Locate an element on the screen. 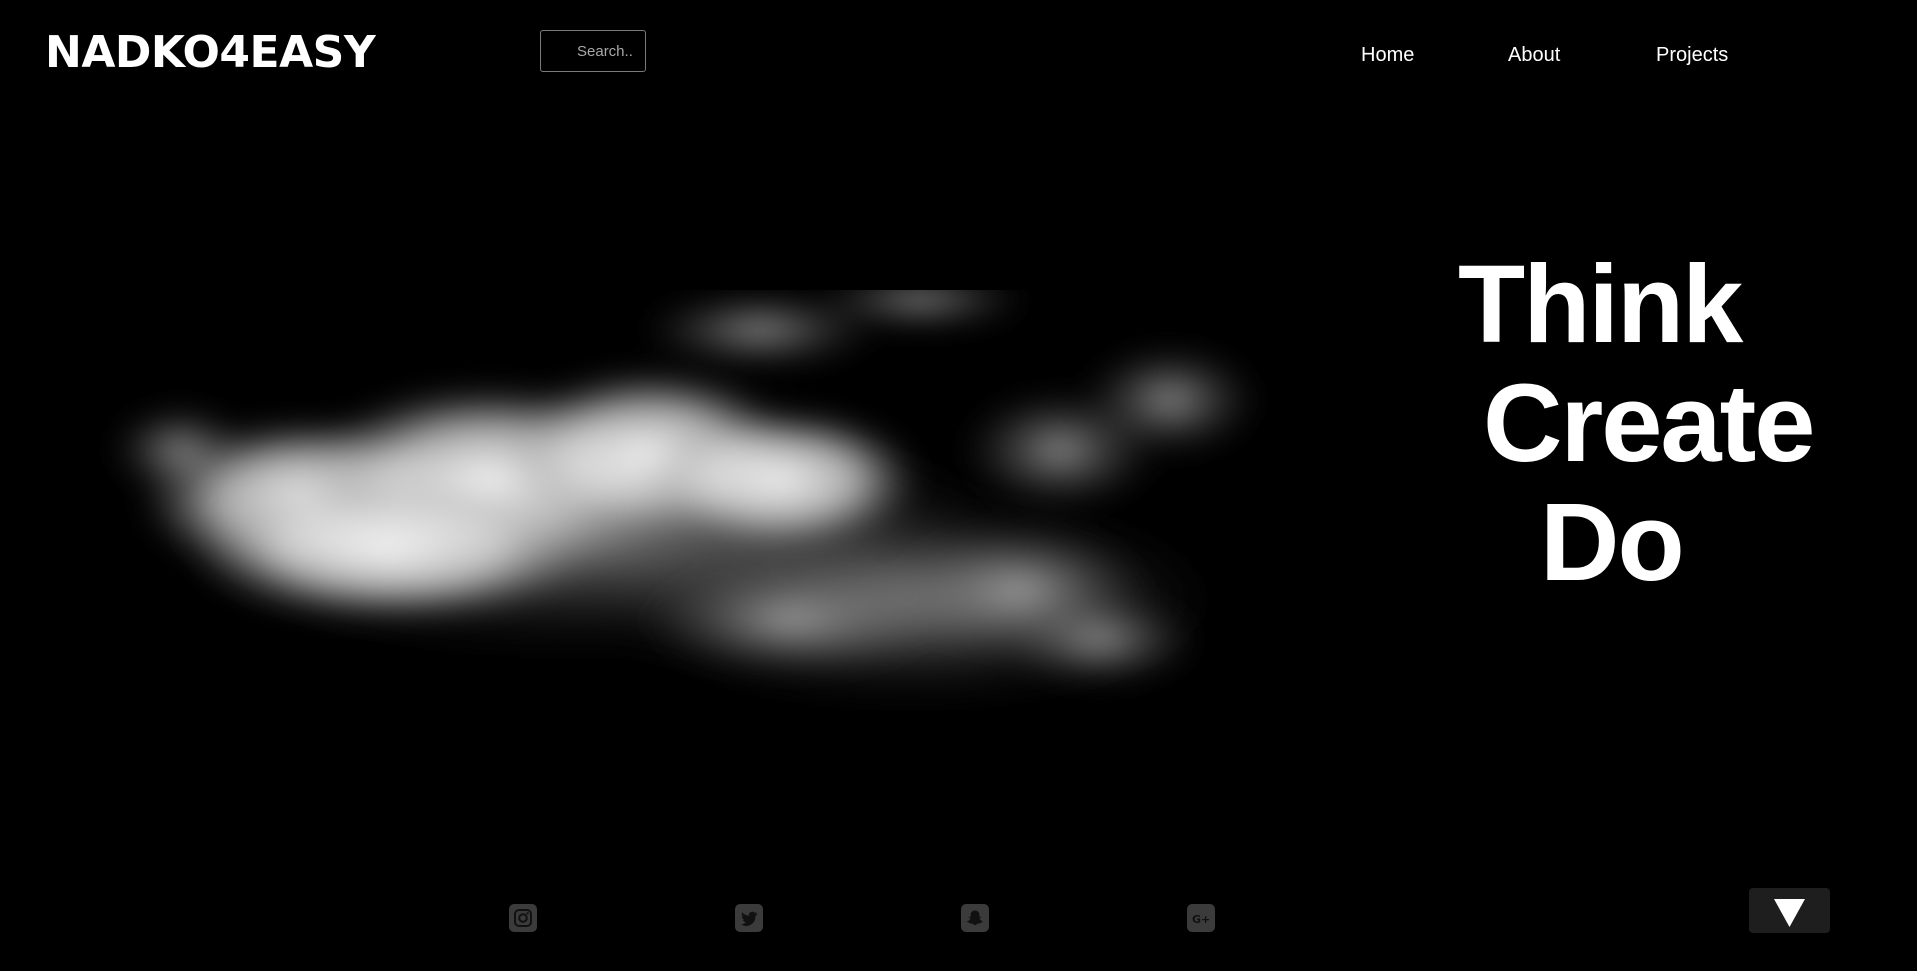  search-input is located at coordinates (593, 51).